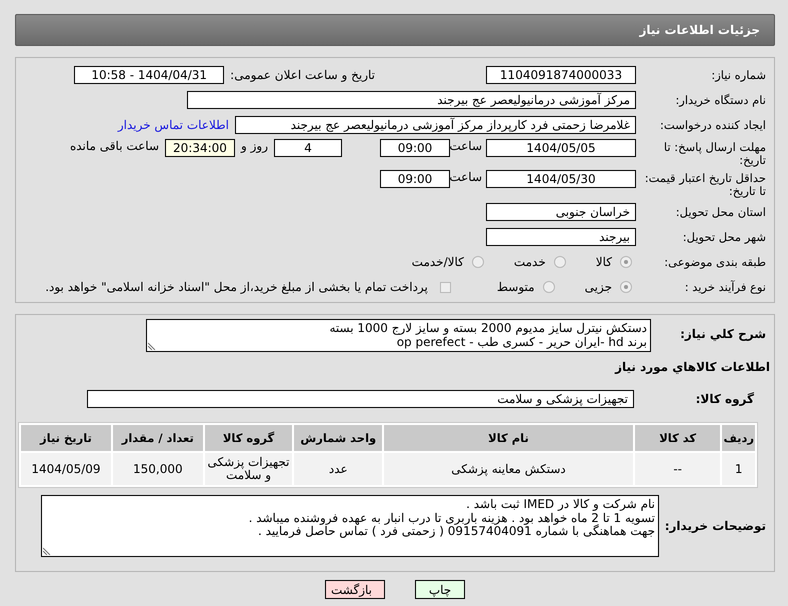 This screenshot has width=788, height=606. Describe the element at coordinates (705, 185) in the screenshot. I see `field-label: حداقل تاریخ اعتبار قیمت: تا تاریخ:` at that location.